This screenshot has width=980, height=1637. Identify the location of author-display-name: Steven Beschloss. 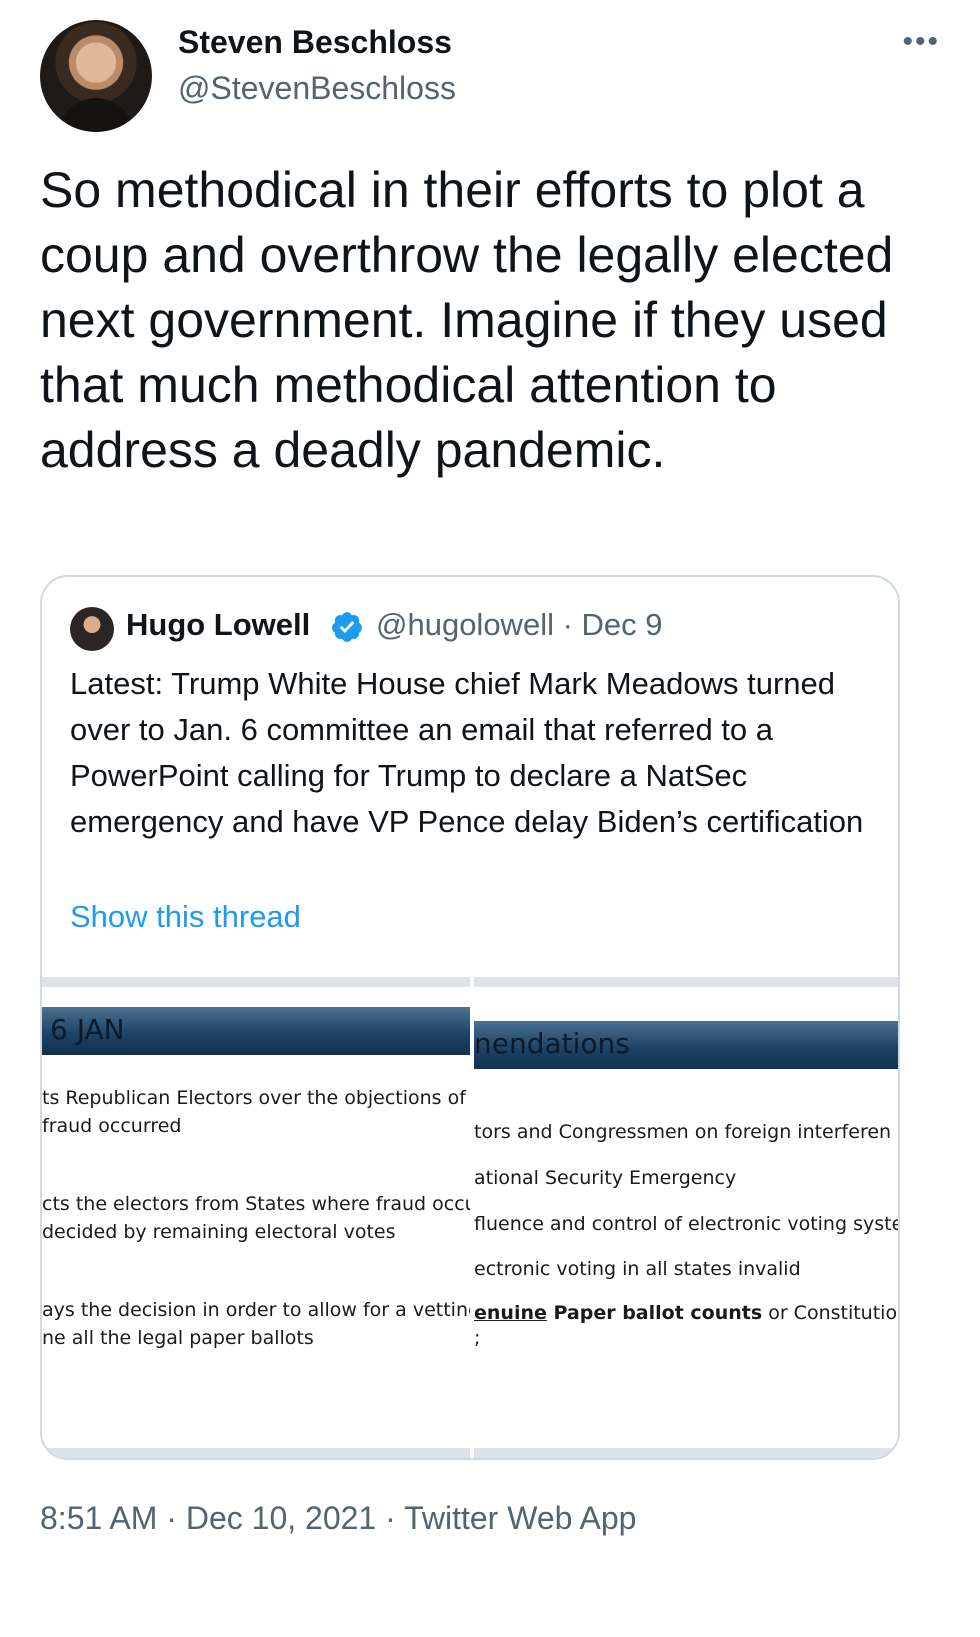
(315, 42).